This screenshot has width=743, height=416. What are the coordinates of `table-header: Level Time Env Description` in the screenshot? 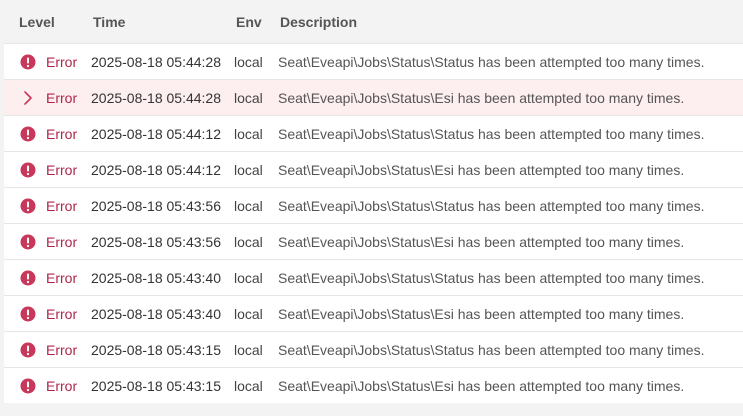 It's located at (371, 21).